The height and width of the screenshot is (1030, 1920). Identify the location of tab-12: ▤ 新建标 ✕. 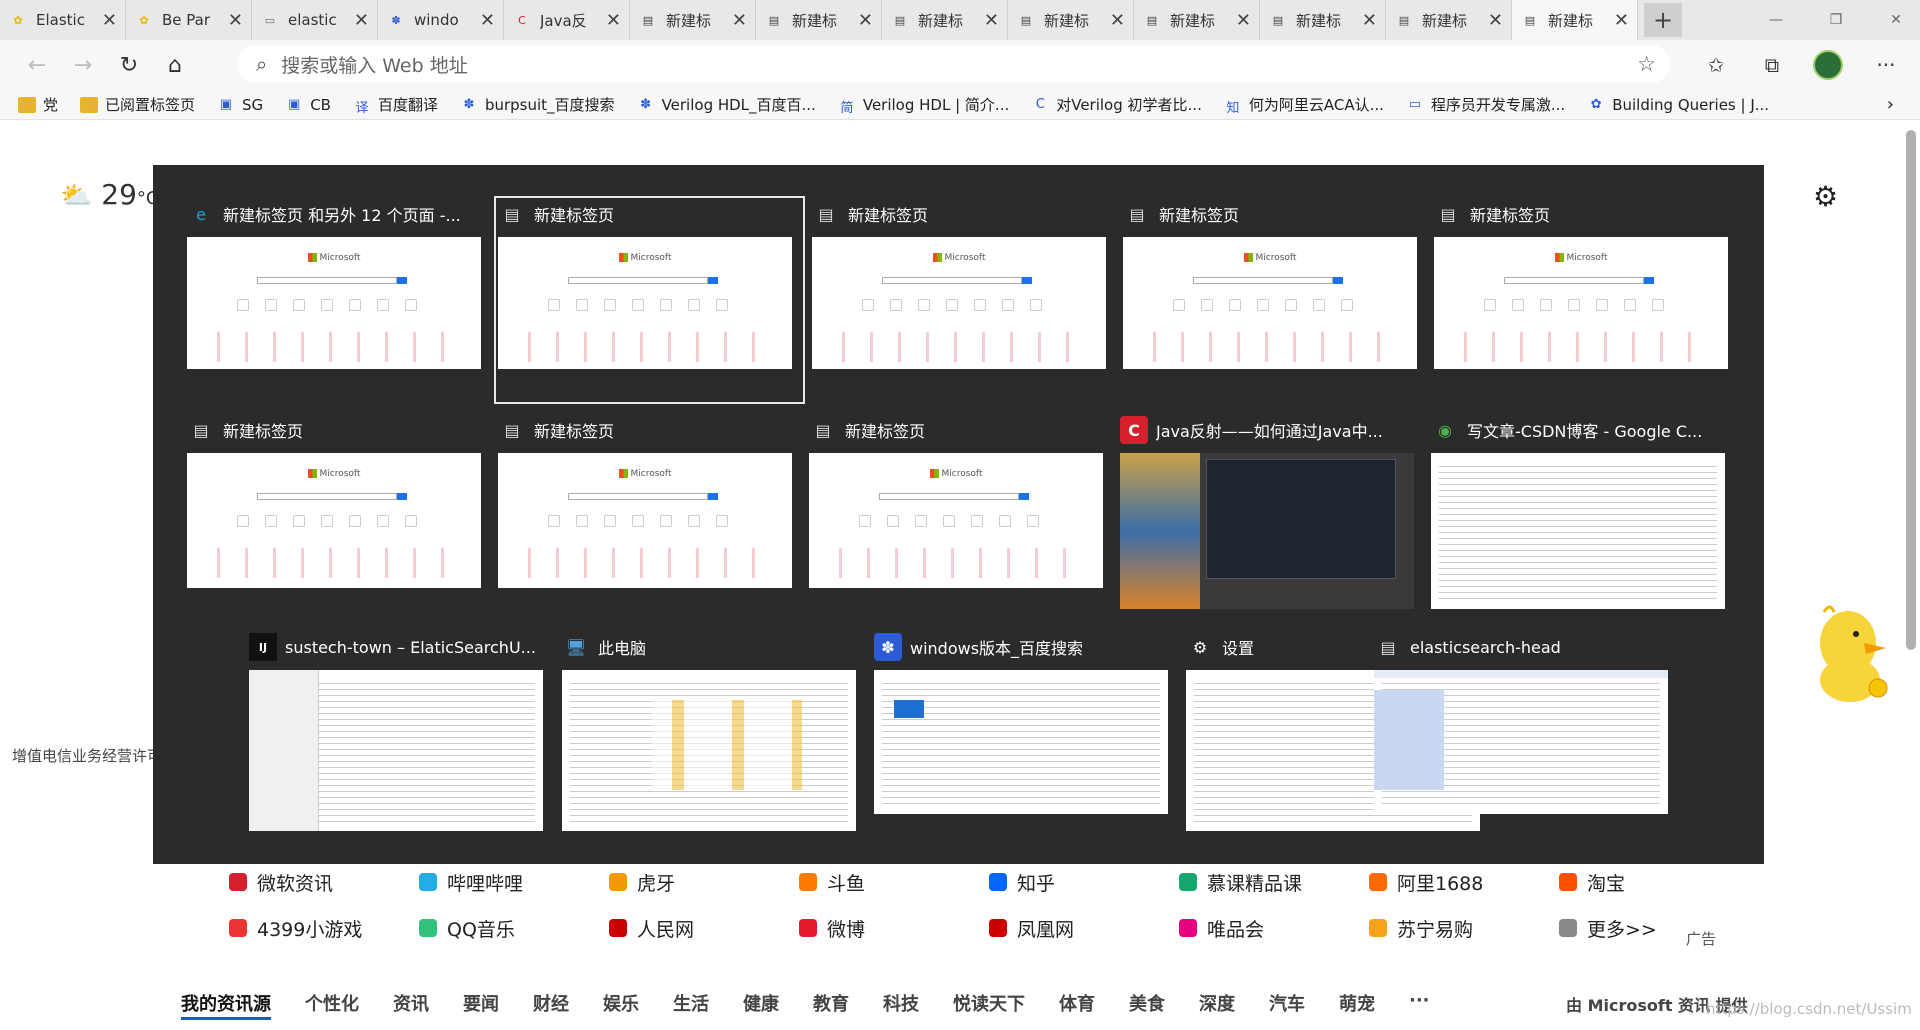
(1449, 20).